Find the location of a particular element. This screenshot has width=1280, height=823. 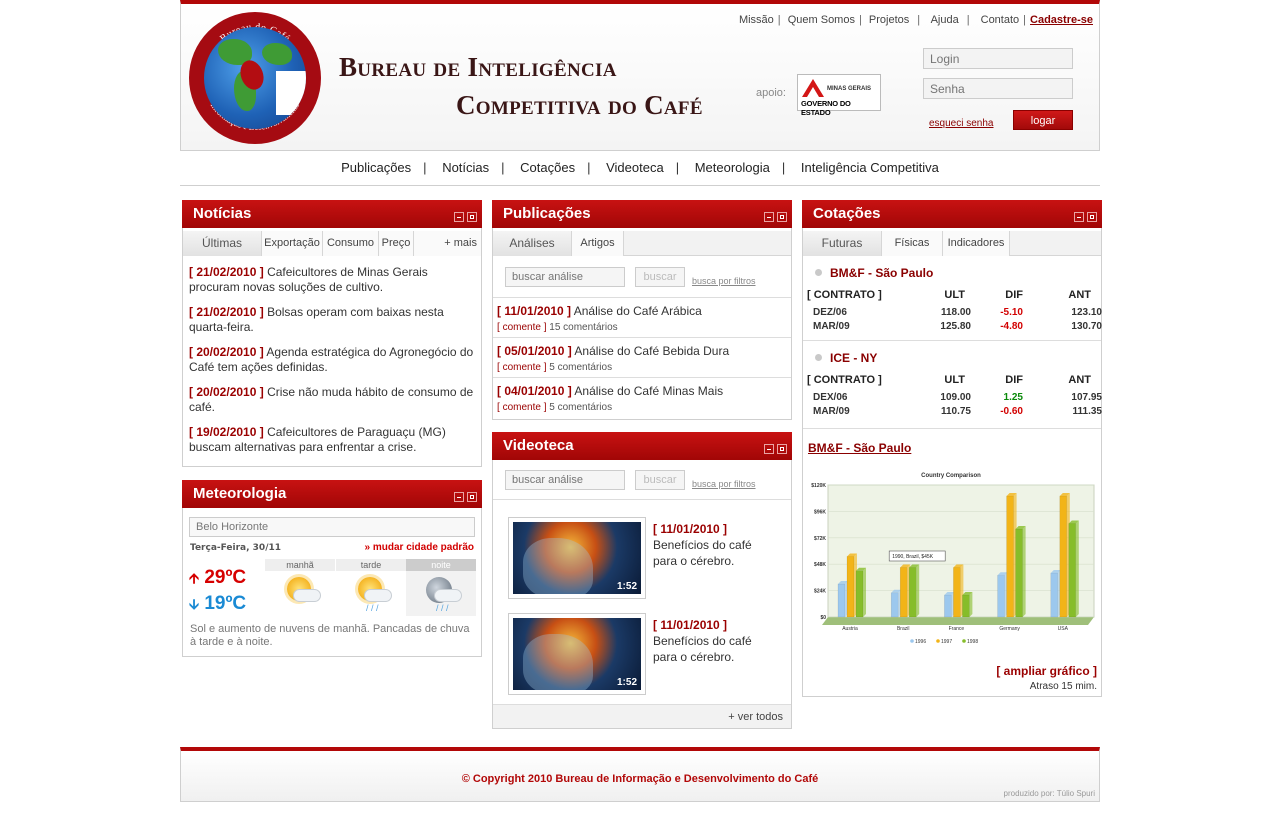

tab-artigos: Artigos is located at coordinates (598, 243).